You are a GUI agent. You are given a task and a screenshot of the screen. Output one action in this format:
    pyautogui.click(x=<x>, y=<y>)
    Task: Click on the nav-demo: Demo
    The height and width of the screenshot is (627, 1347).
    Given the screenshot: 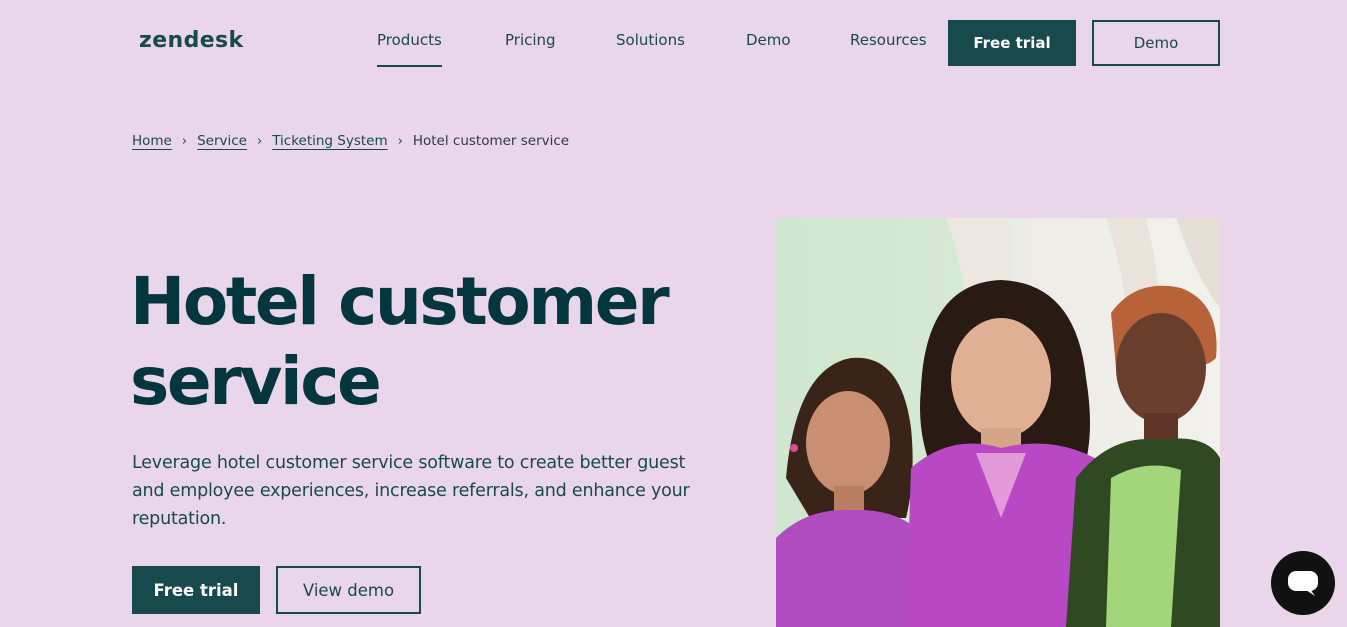 What is the action you would take?
    pyautogui.click(x=768, y=40)
    